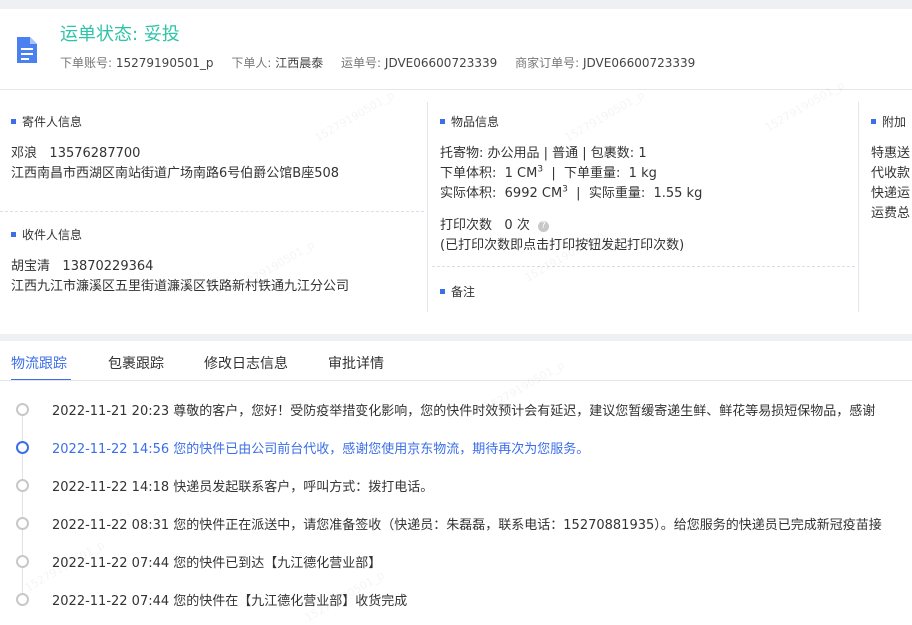 The width and height of the screenshot is (912, 625). I want to click on extra-line: 特惠送, so click(891, 153).